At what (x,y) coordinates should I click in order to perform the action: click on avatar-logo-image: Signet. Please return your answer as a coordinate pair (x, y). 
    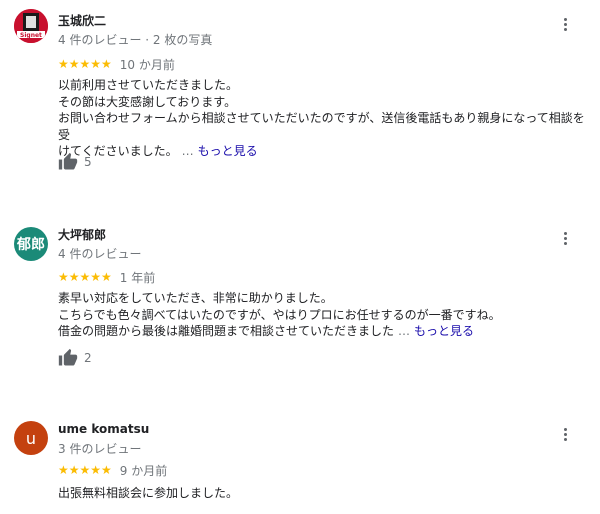
    Looking at the image, I should click on (31, 26).